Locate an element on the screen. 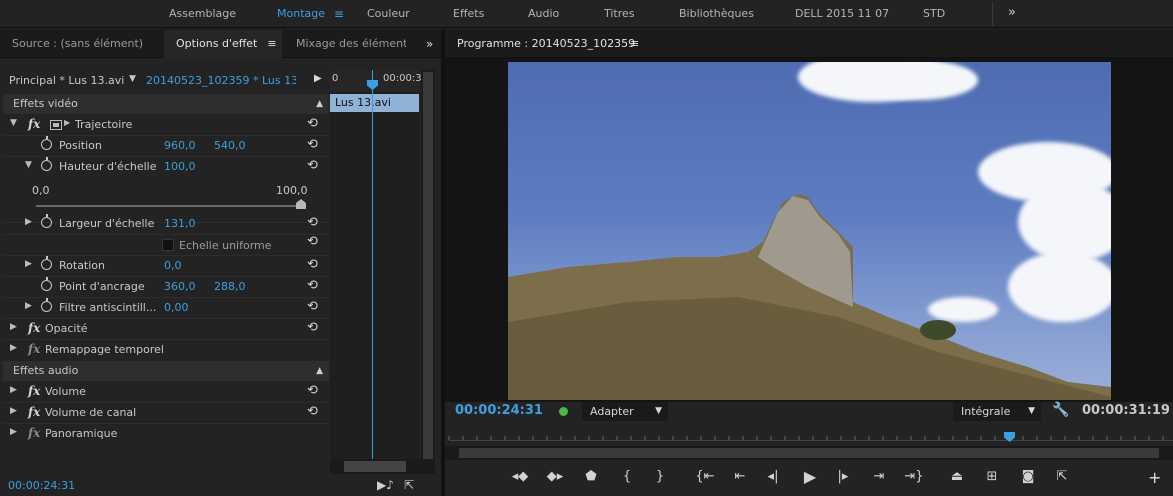  mark-out-bracket-icon: } is located at coordinates (660, 476).